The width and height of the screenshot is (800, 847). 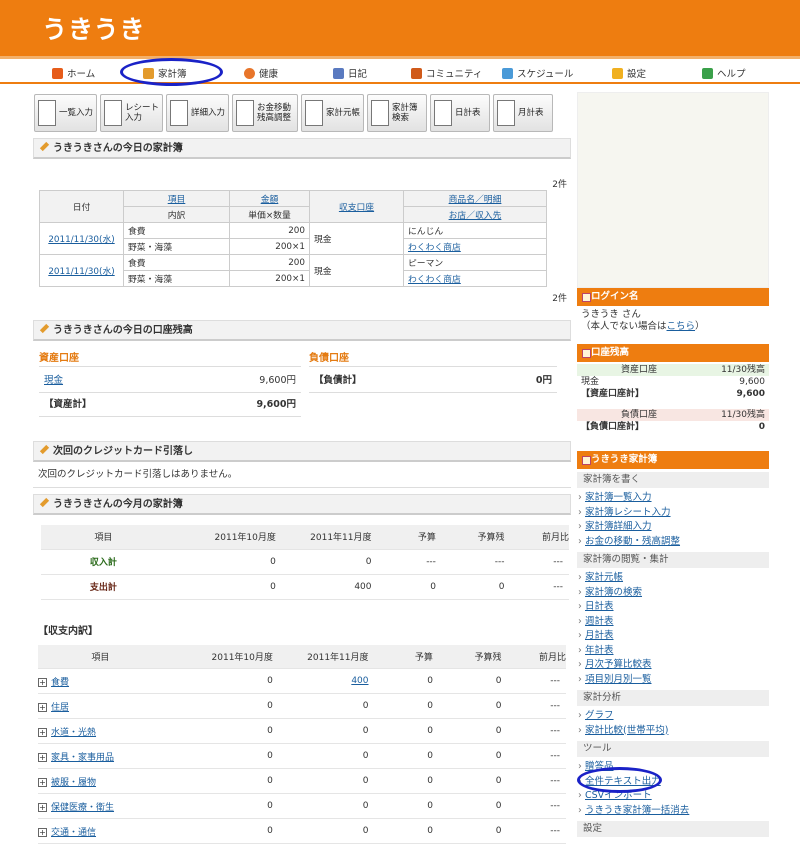 I want to click on col-account: 収支口座, so click(x=356, y=206).